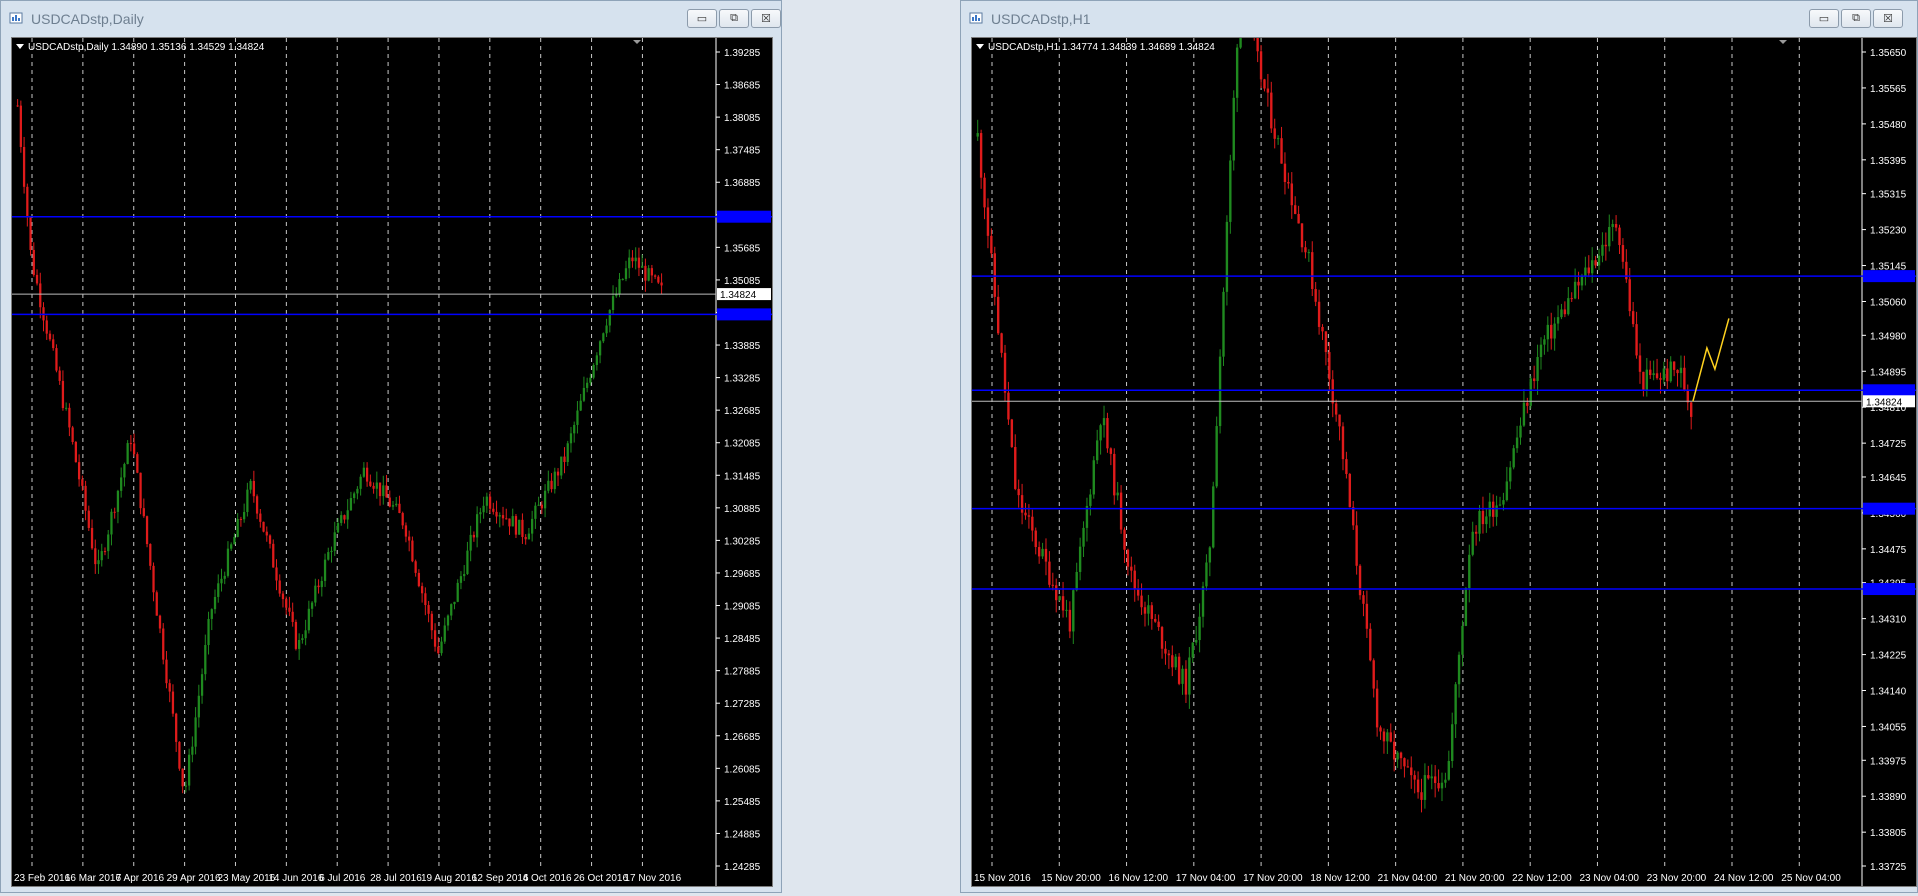  What do you see at coordinates (1889, 390) in the screenshot?
I see `level-price-tag` at bounding box center [1889, 390].